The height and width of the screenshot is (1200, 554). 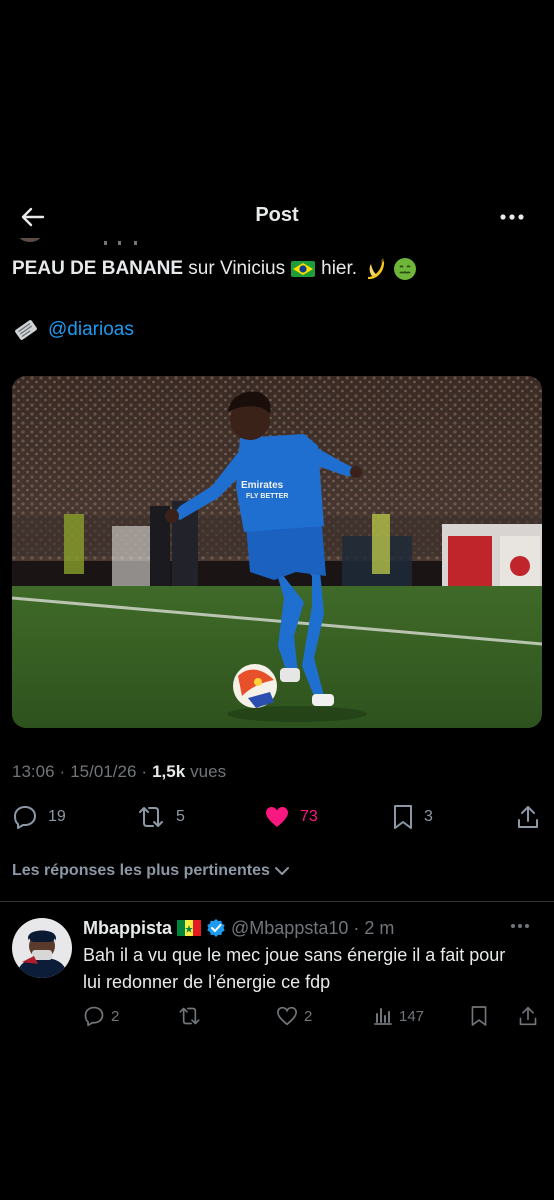 What do you see at coordinates (405, 269) in the screenshot?
I see `nauseated-face-icon` at bounding box center [405, 269].